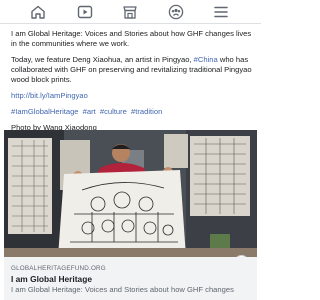 This screenshot has height=300, width=320. I want to click on marketplace-icon, so click(130, 12).